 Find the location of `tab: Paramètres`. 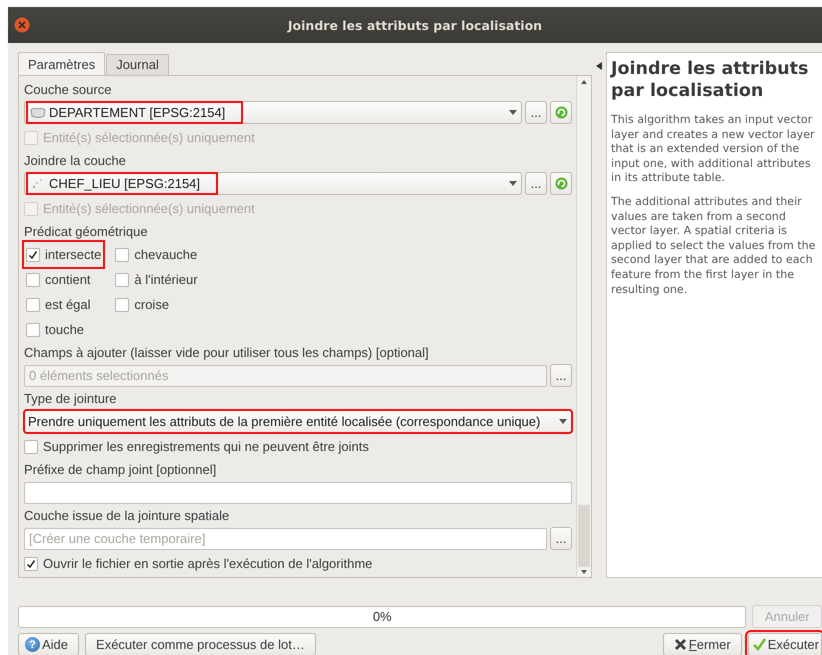

tab: Paramètres is located at coordinates (62, 63).